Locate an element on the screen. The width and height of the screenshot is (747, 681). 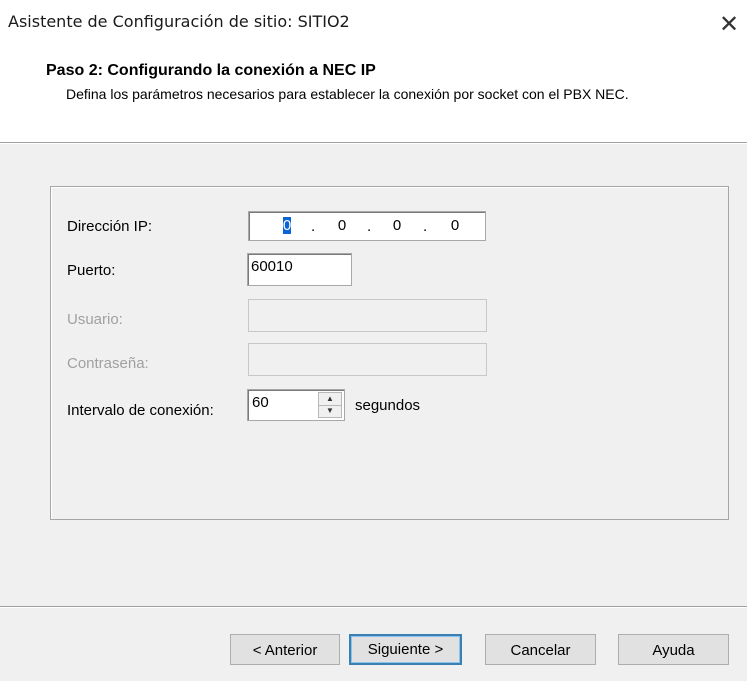
port-value: 60010 is located at coordinates (272, 266).